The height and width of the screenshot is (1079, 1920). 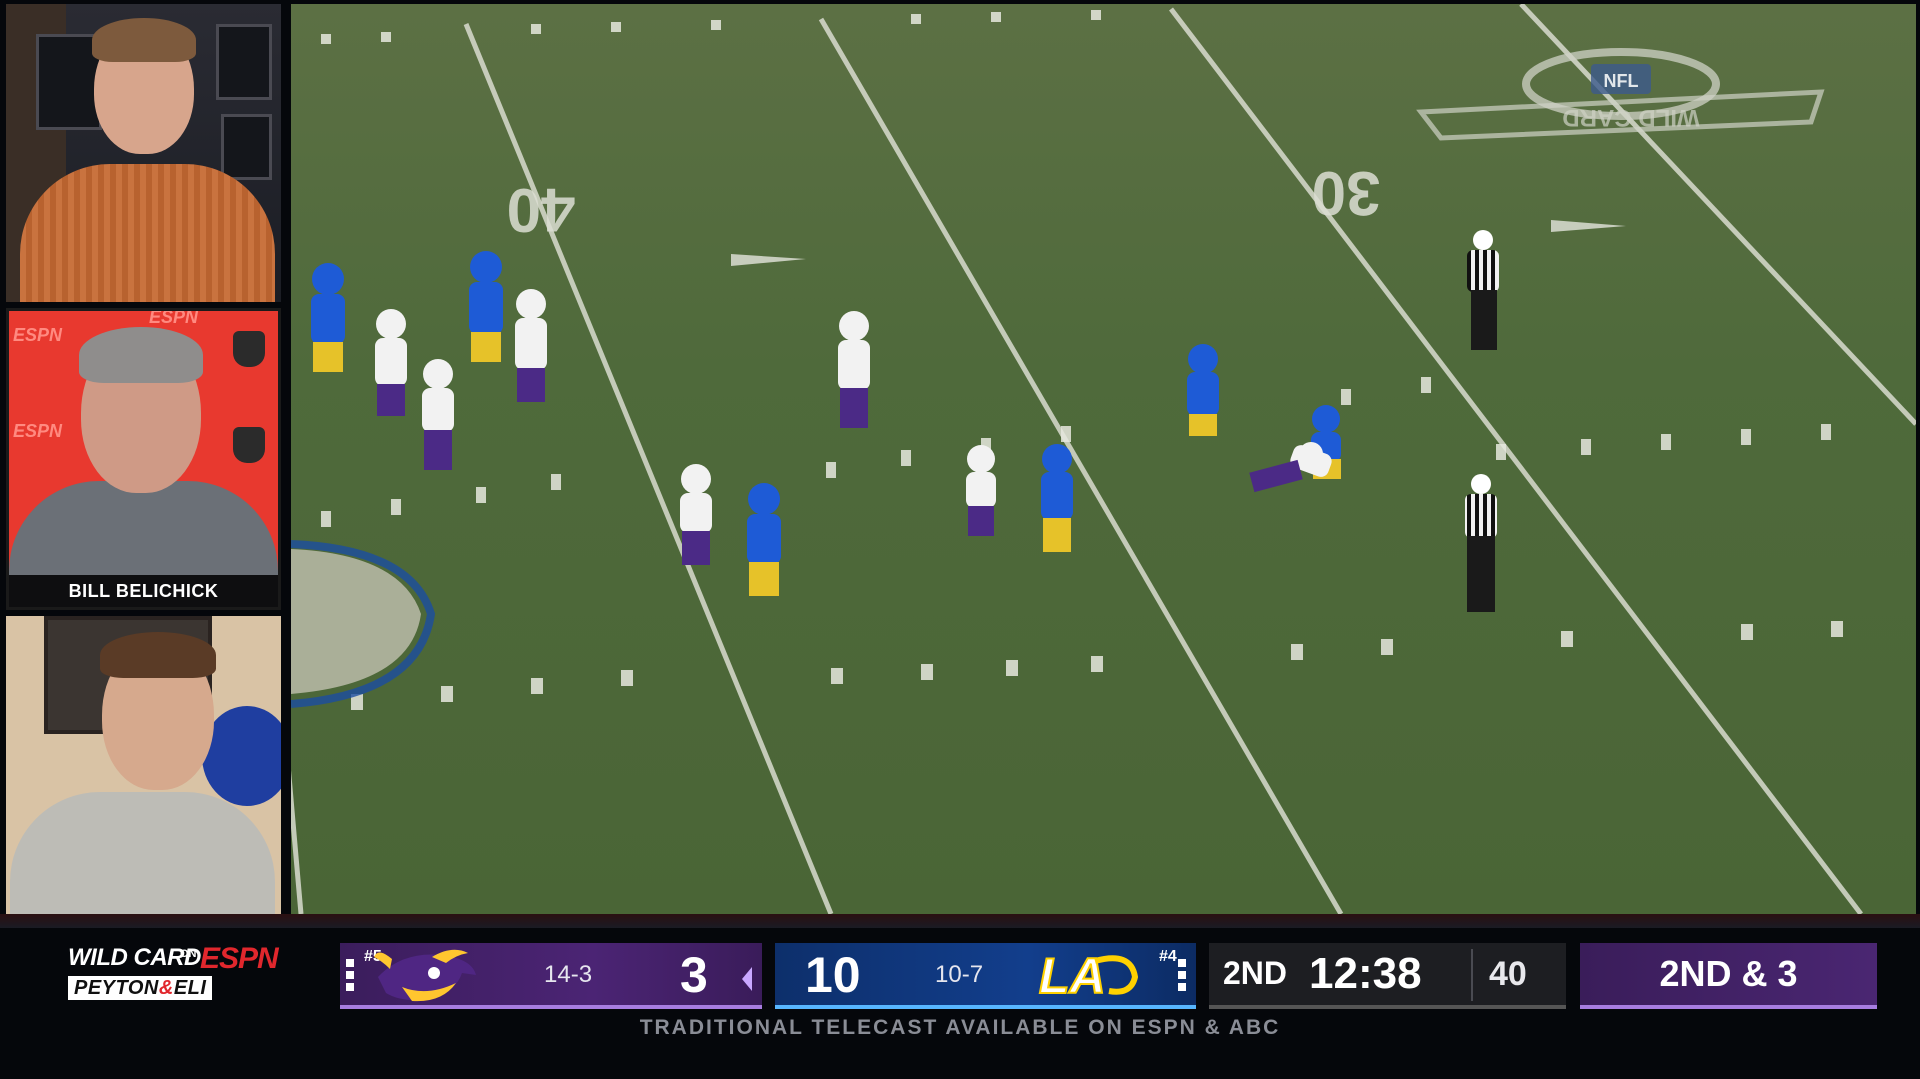 What do you see at coordinates (1621, 81) in the screenshot?
I see `nfl-field-text: NFL` at bounding box center [1621, 81].